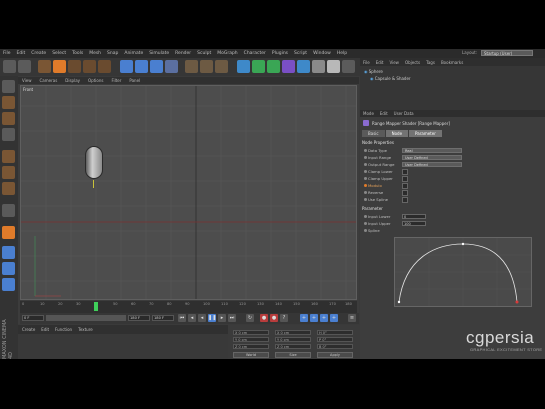 Image resolution: width=545 pixels, height=409 pixels. Describe the element at coordinates (251, 339) in the screenshot. I see `position-y-field: Y 0 cm` at that location.